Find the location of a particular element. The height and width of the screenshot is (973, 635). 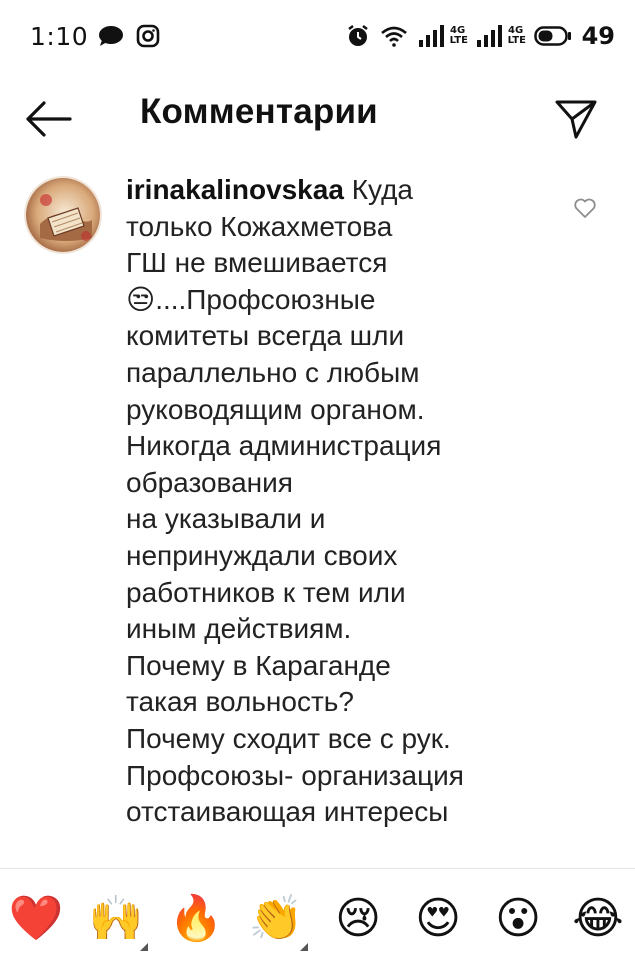

comment-line: отстаивающая интересы is located at coordinates (287, 812).